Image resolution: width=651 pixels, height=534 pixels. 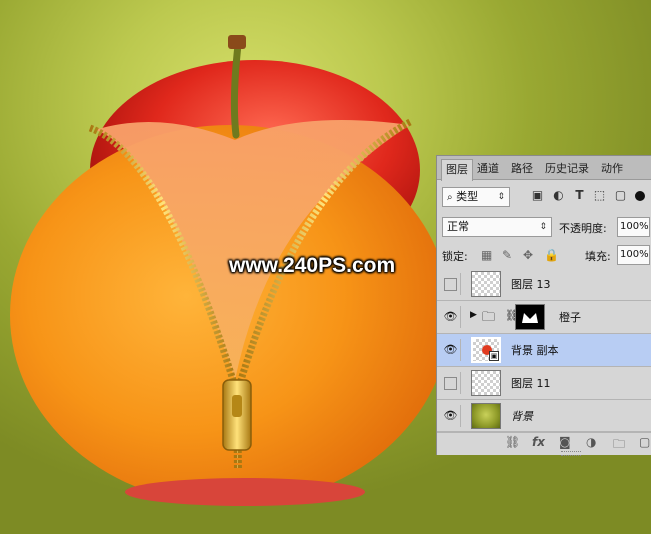 What do you see at coordinates (599, 195) in the screenshot?
I see `shape-filter-icon: ⬚` at bounding box center [599, 195].